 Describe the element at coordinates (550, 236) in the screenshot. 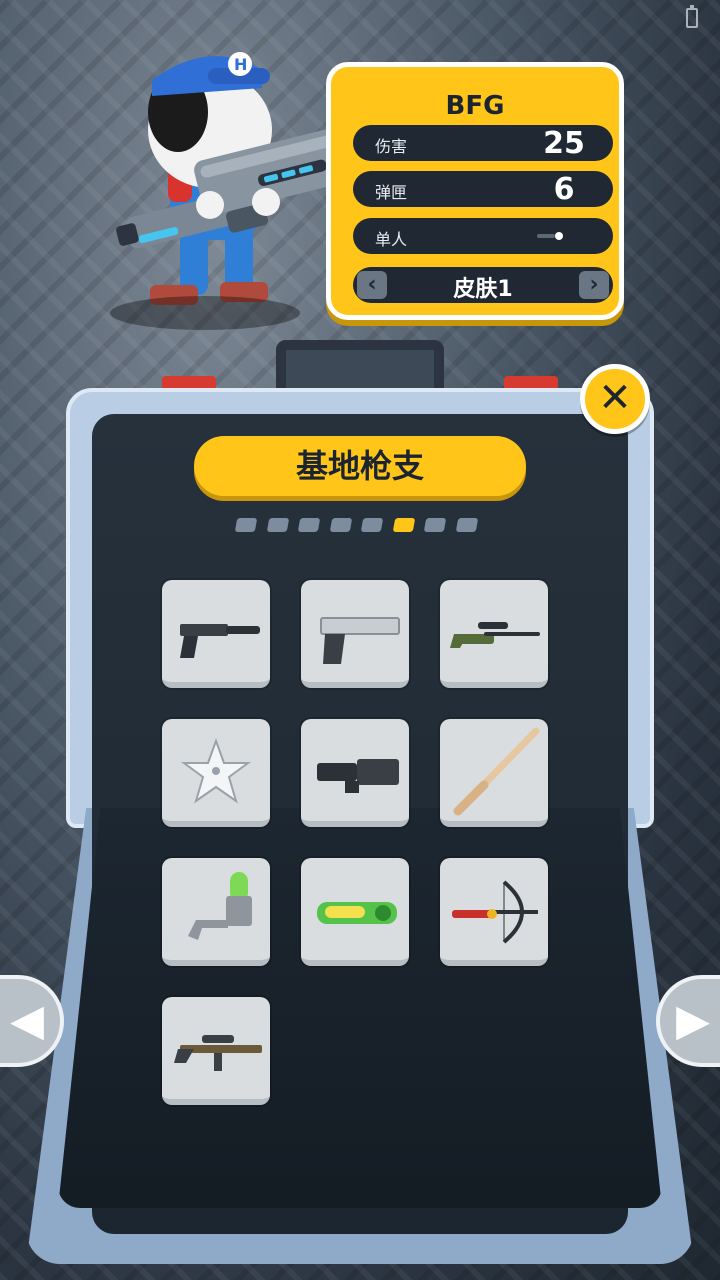

I see `single-shot-icon` at that location.